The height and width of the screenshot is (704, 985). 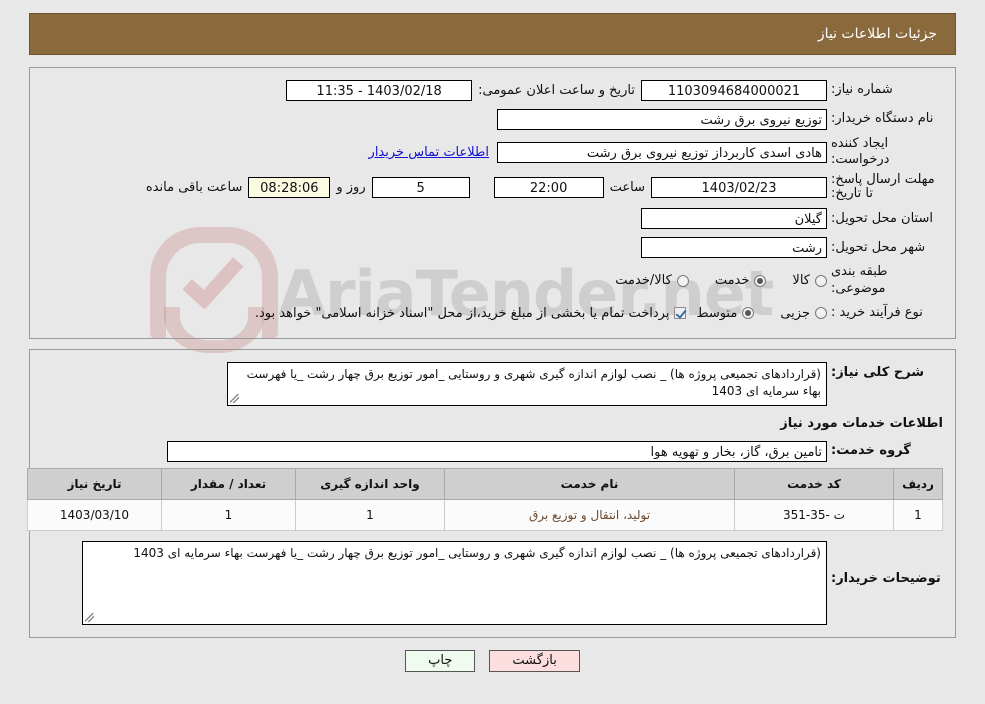 What do you see at coordinates (862, 90) in the screenshot?
I see `need-number-label: شماره نیاز:` at bounding box center [862, 90].